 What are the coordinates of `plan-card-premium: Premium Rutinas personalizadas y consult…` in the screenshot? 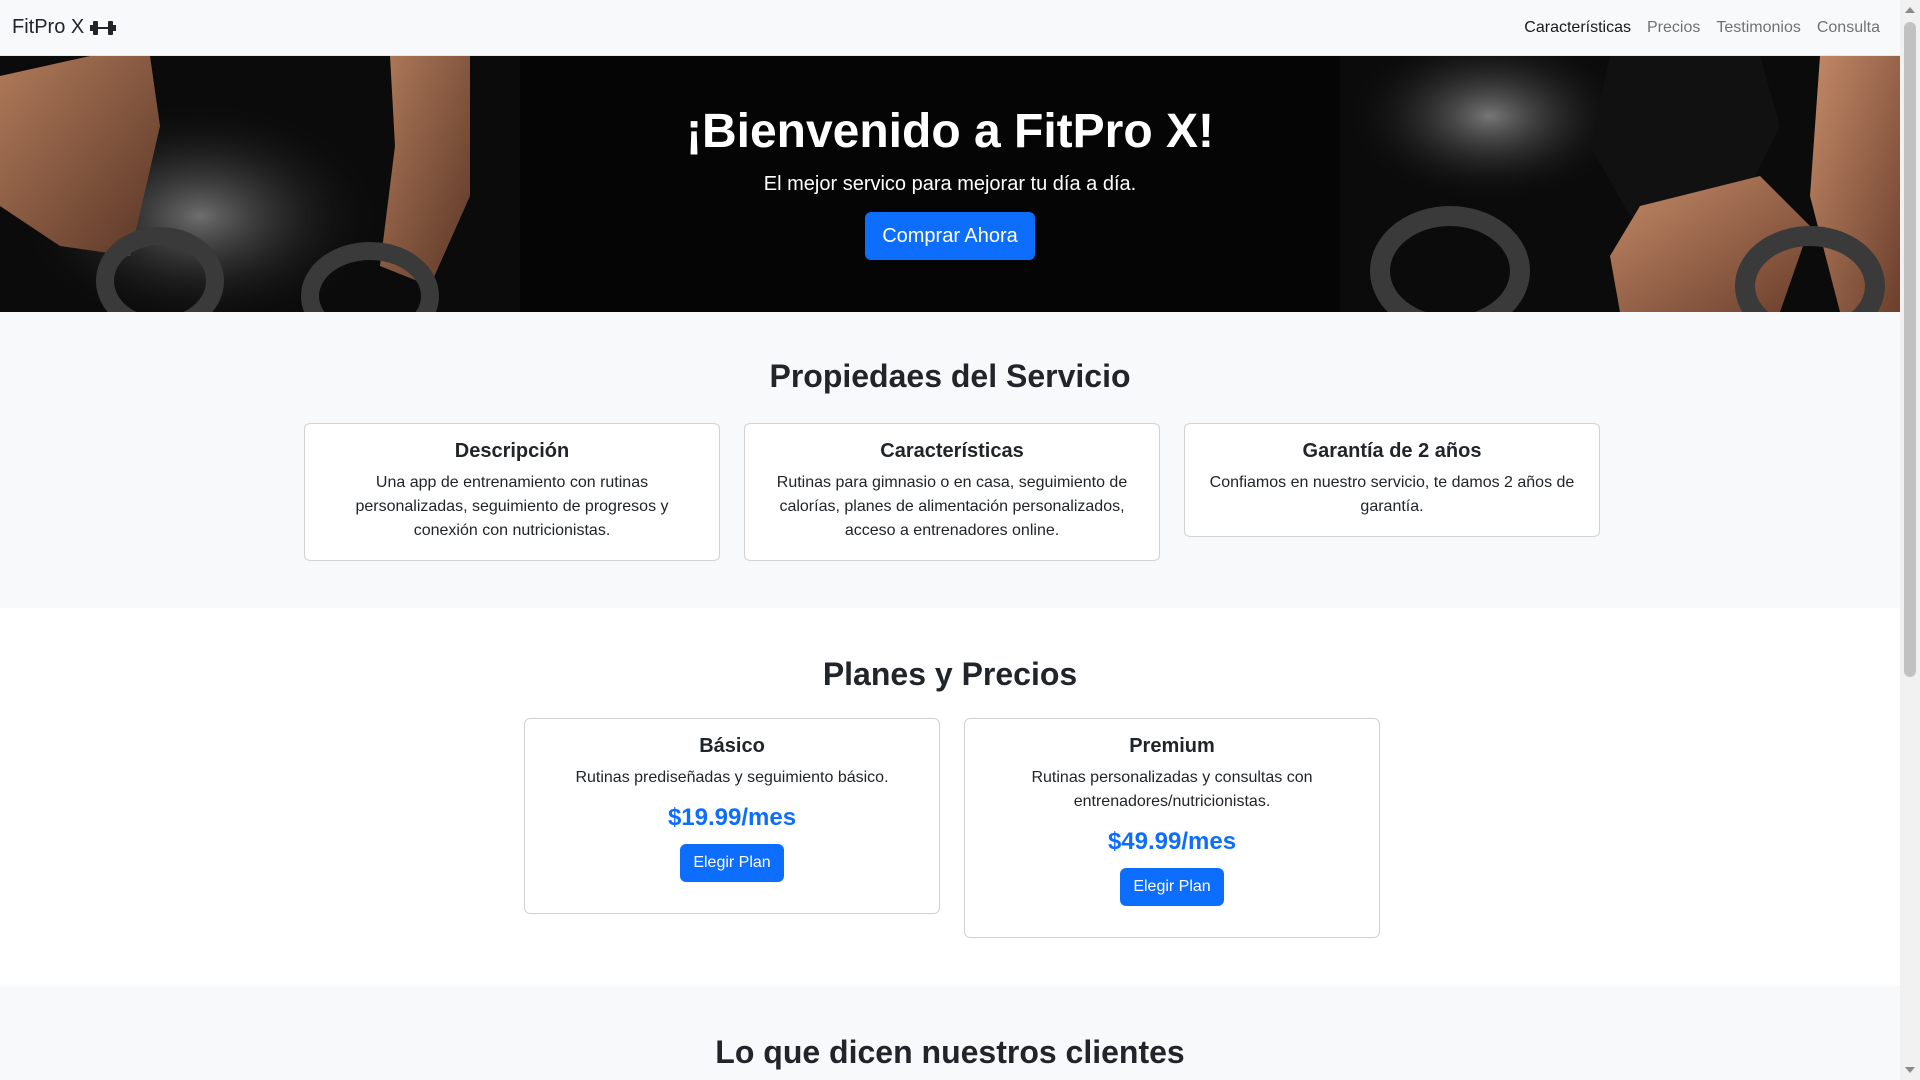 It's located at (1172, 828).